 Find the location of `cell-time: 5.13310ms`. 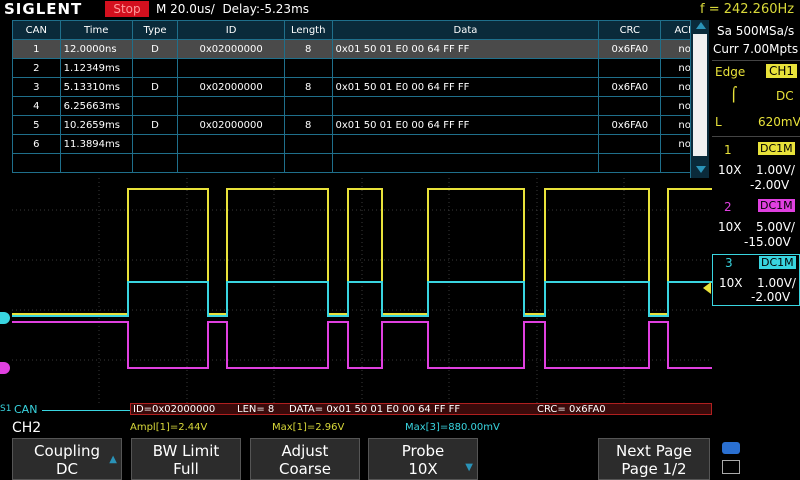

cell-time: 5.13310ms is located at coordinates (96, 87).